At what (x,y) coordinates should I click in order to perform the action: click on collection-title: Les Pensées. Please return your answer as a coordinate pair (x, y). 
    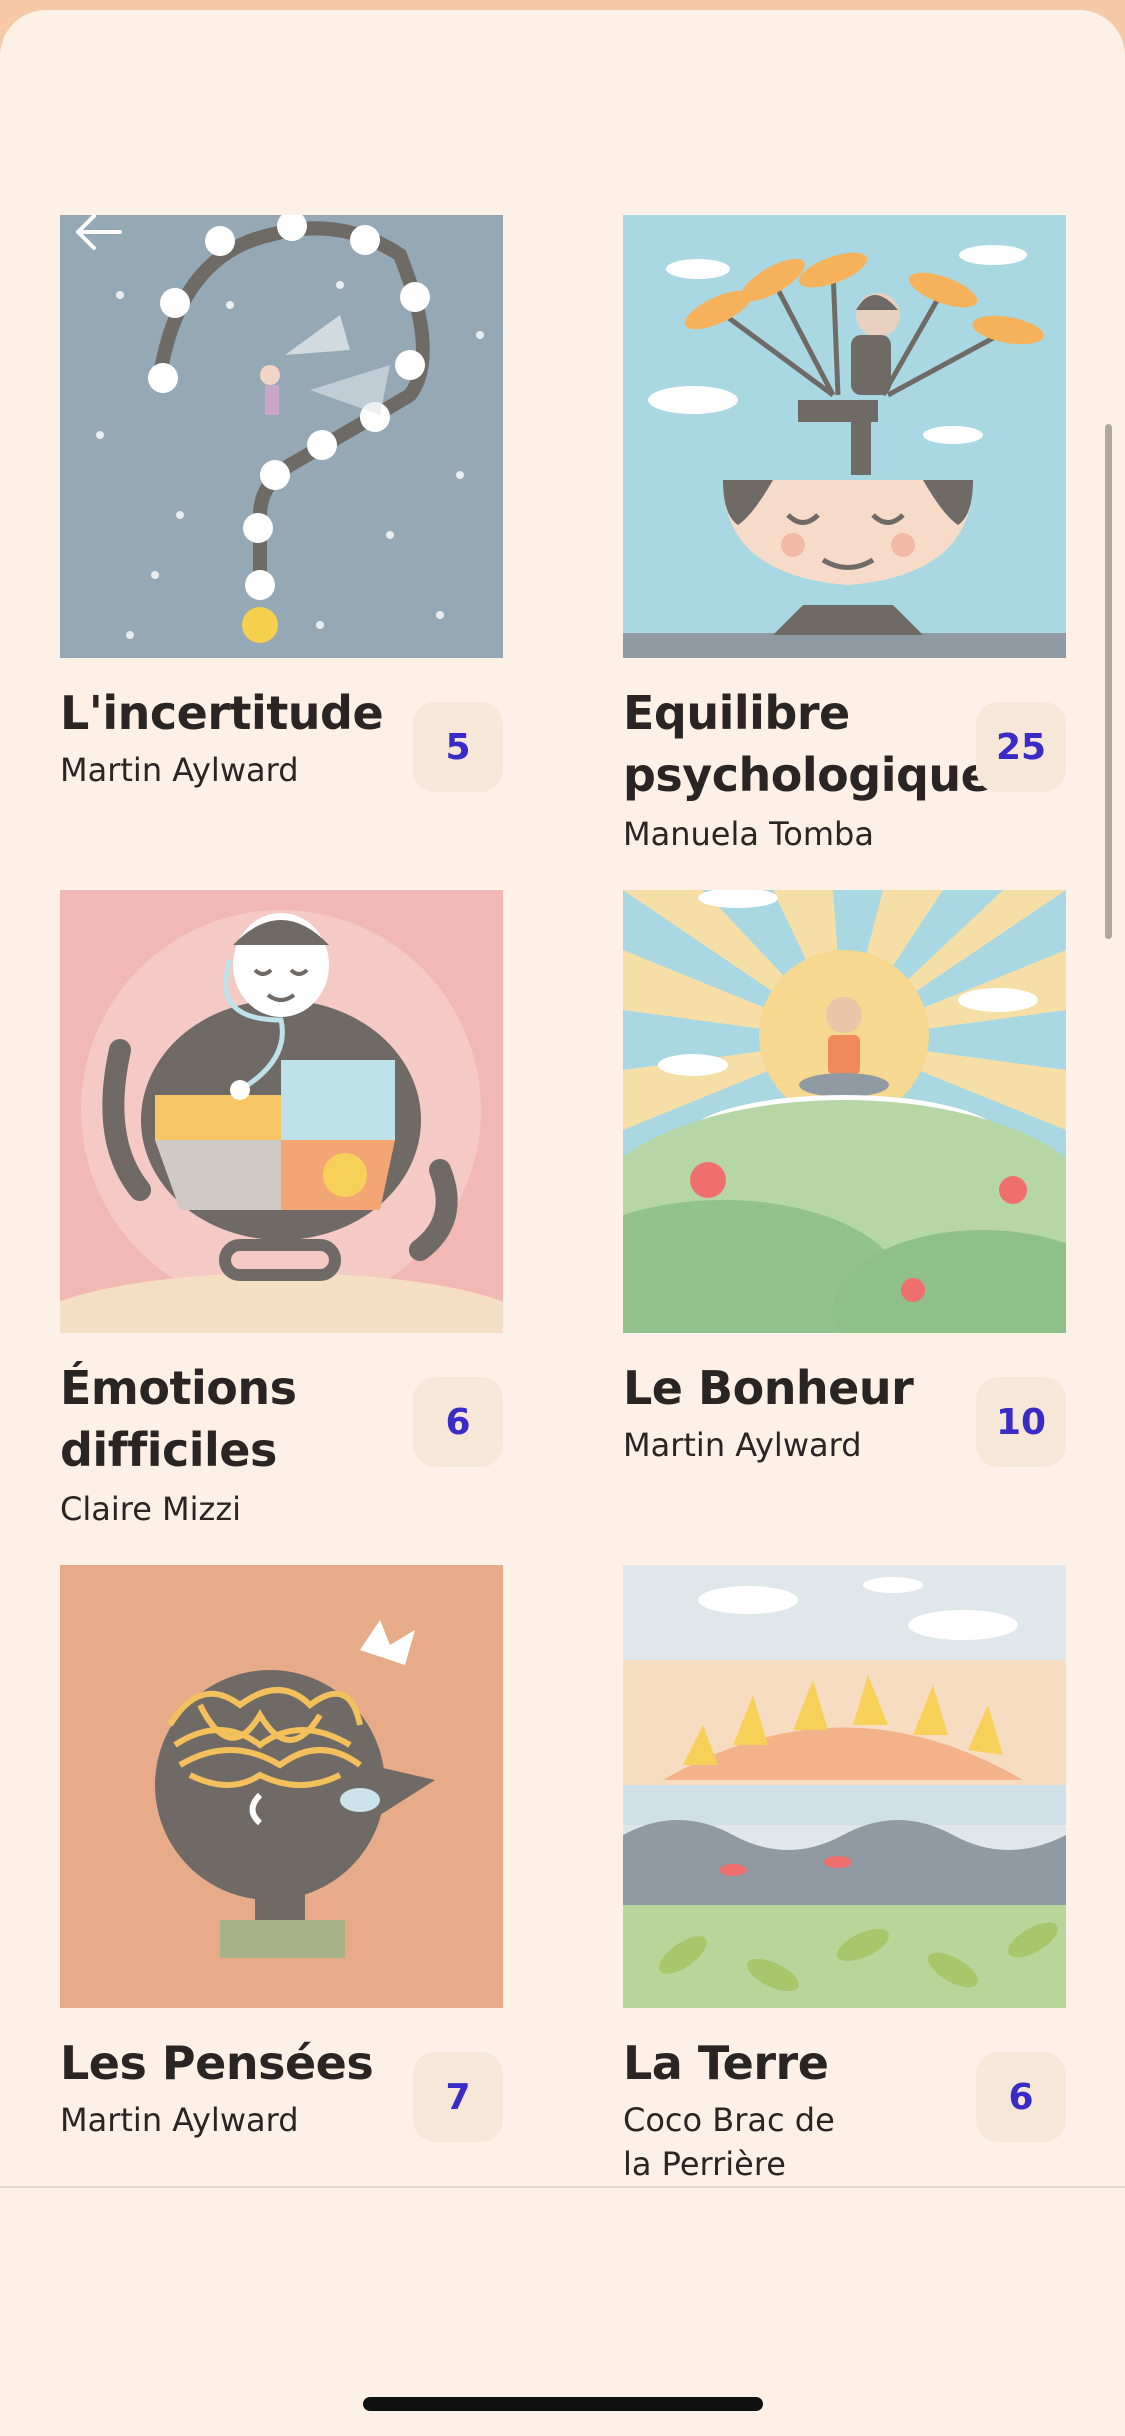
    Looking at the image, I should click on (217, 2063).